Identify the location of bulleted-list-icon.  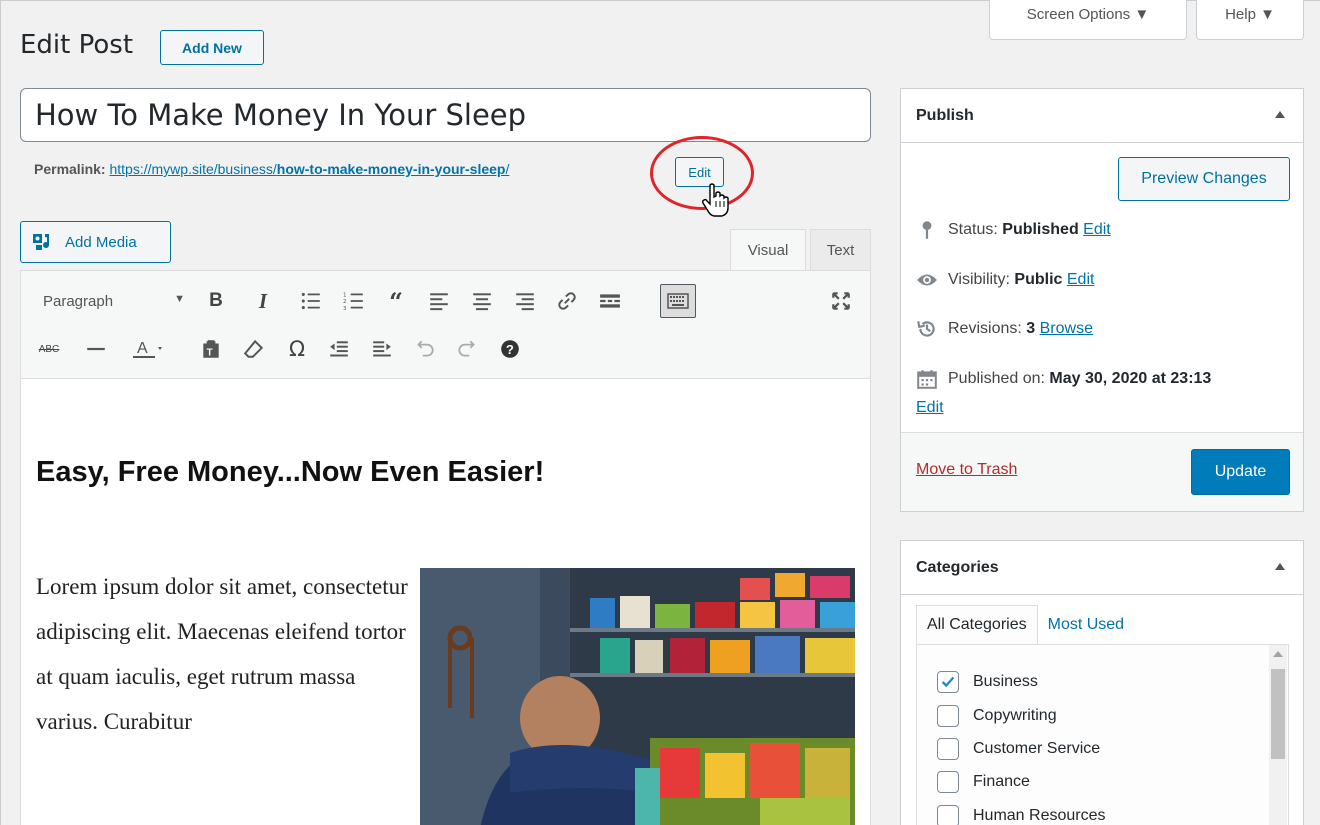
(310, 301).